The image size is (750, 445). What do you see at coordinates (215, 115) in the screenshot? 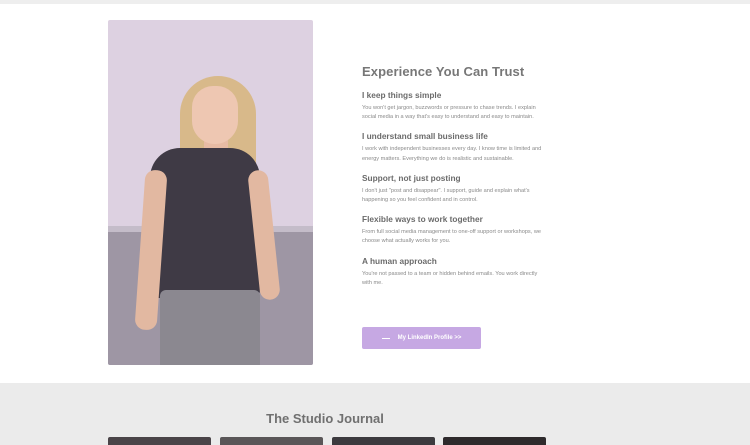
I see `photo-face` at bounding box center [215, 115].